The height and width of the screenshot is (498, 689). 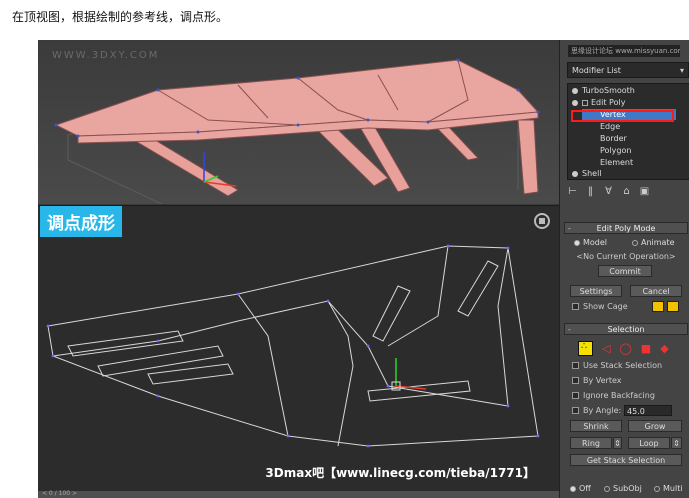 What do you see at coordinates (613, 395) in the screenshot?
I see `ignore-backfacing-checkbox: Ignore Backfacing` at bounding box center [613, 395].